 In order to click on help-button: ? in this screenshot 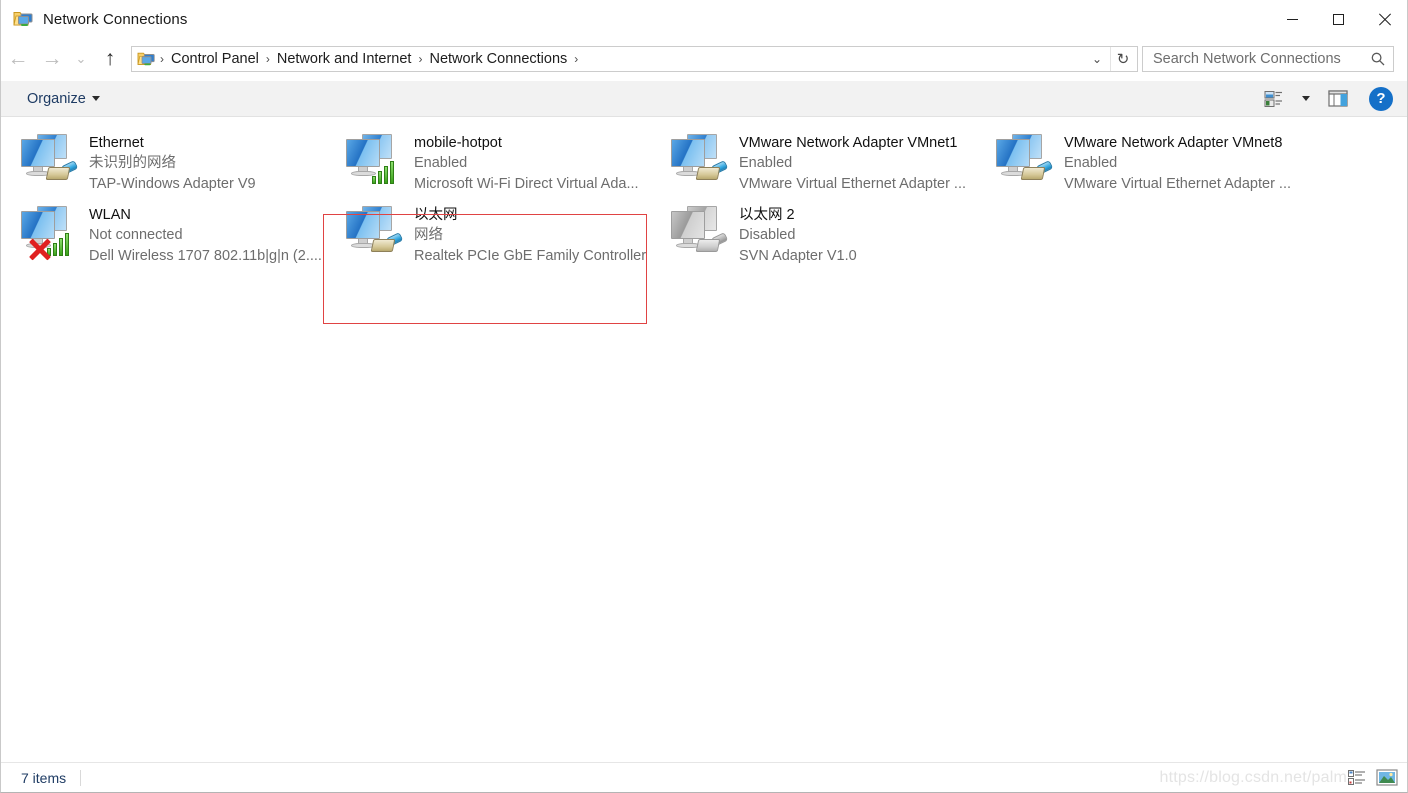, I will do `click(1381, 98)`.